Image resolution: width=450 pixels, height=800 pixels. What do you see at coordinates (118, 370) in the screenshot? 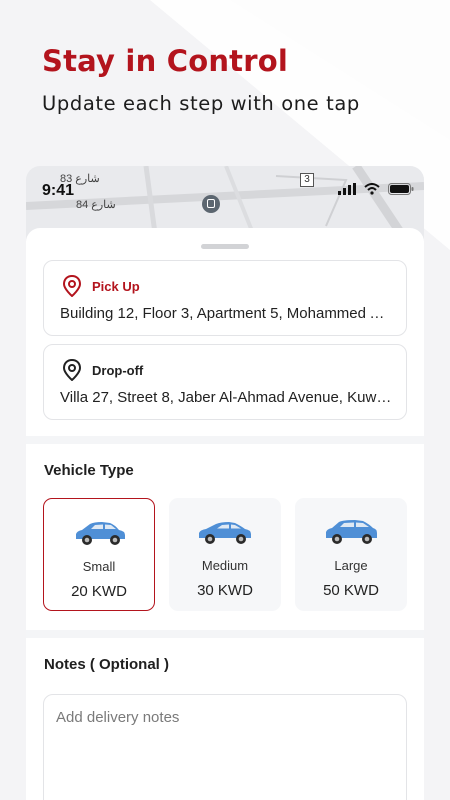
I see `dropoff-label: Drop-off` at bounding box center [118, 370].